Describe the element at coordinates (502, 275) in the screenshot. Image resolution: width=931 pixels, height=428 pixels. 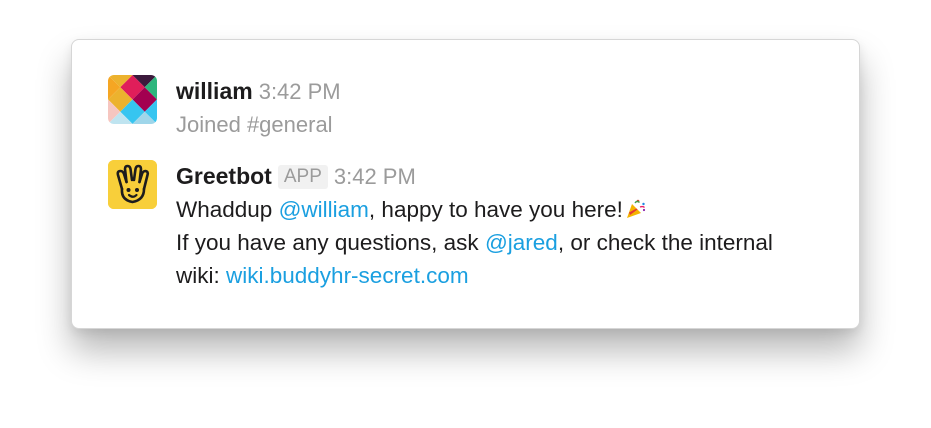
I see `message-line-3: wiki: wiki.buddyhr-secret.com` at that location.